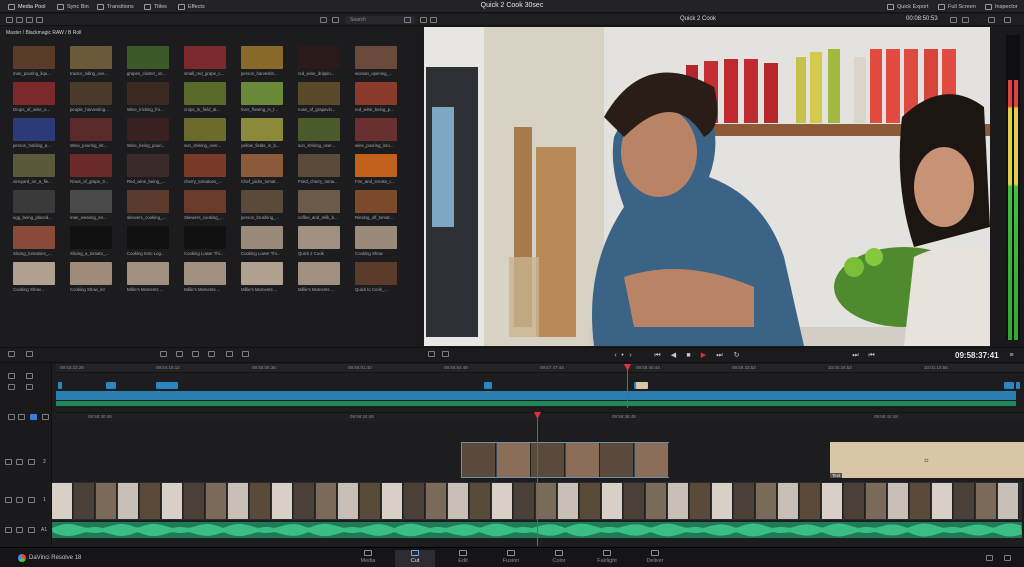 This screenshot has height=567, width=1024. I want to click on snap-icon, so click(11, 417).